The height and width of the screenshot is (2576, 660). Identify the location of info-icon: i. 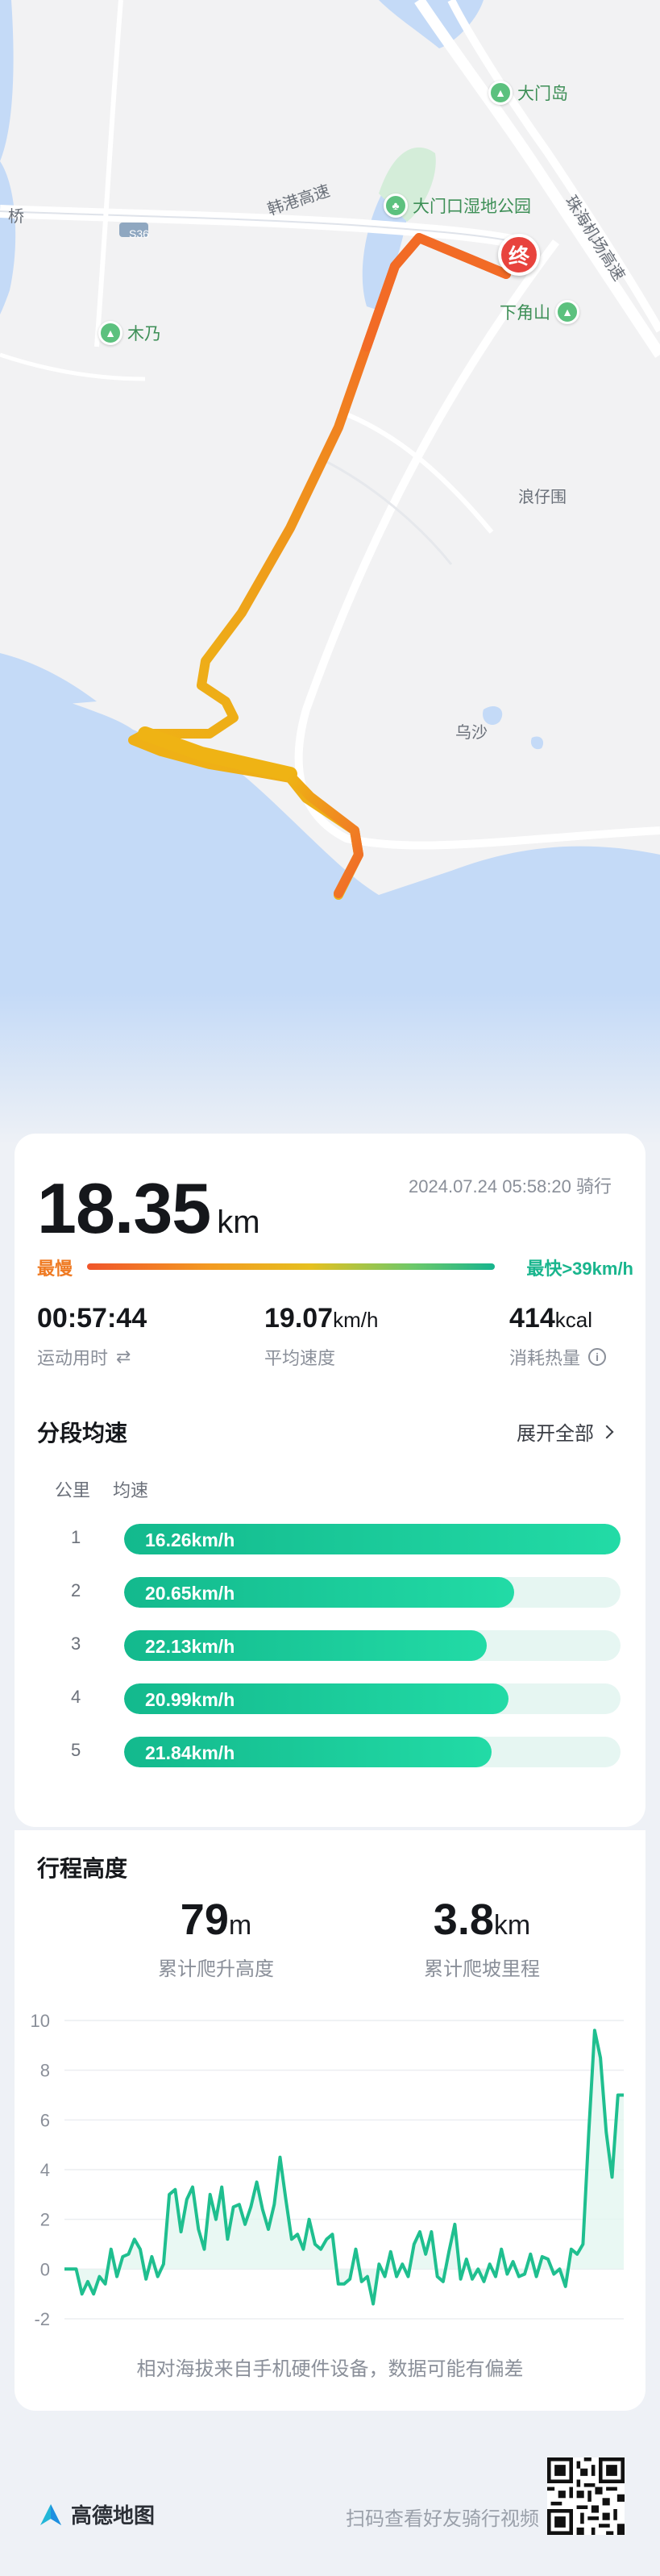
(598, 1357).